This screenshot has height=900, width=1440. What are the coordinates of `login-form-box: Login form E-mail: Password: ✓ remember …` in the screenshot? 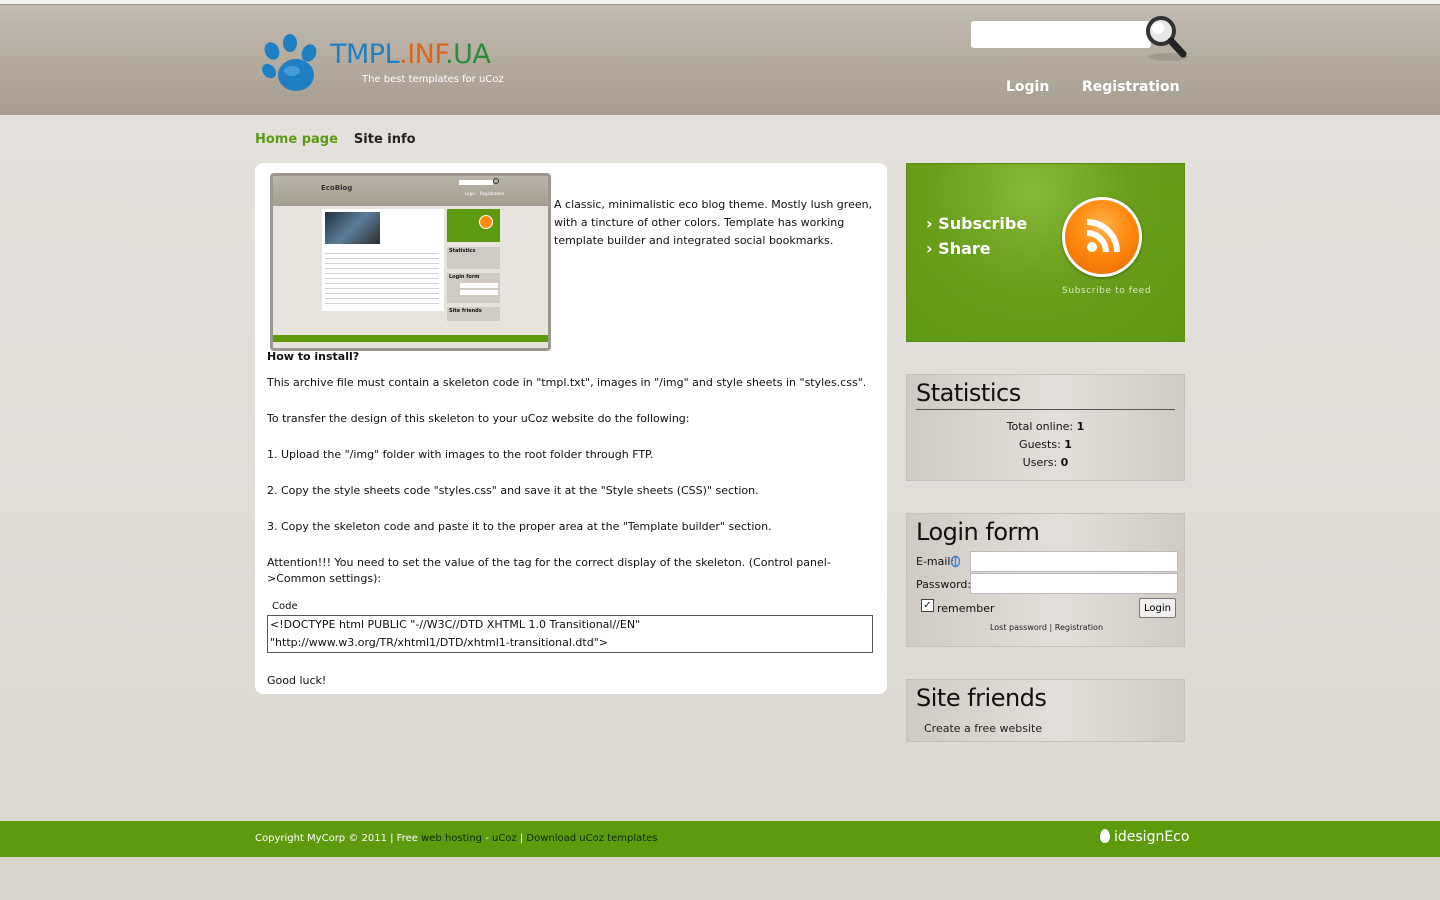 It's located at (1045, 580).